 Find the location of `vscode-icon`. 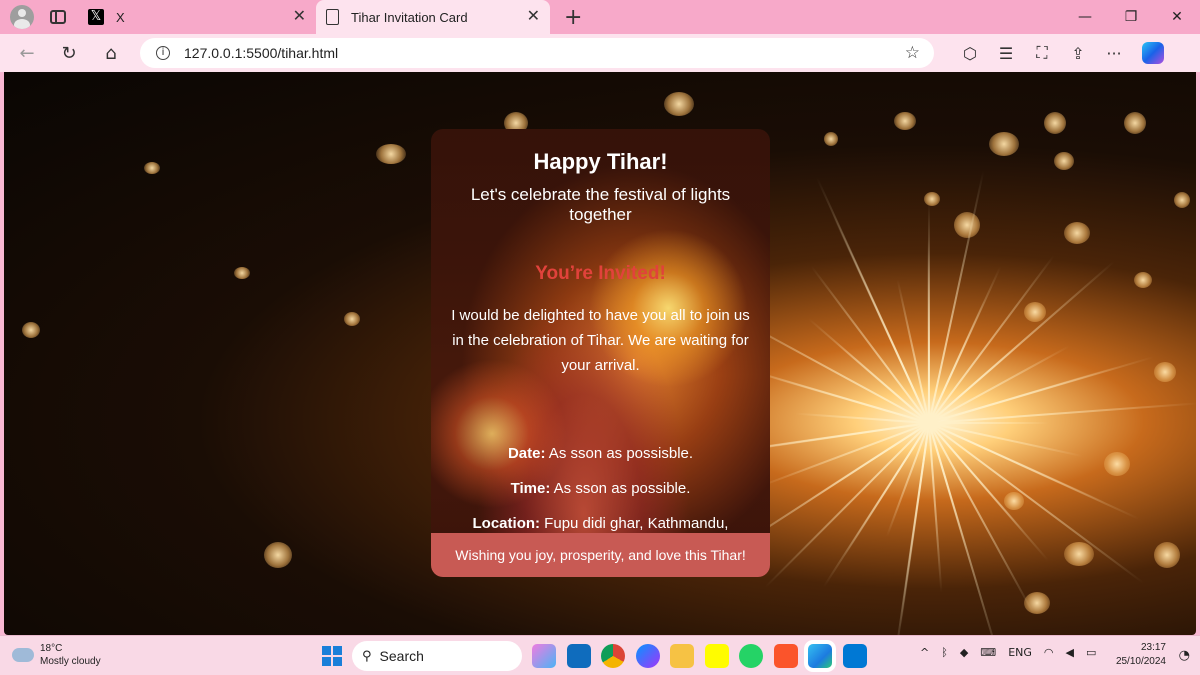

vscode-icon is located at coordinates (854, 656).